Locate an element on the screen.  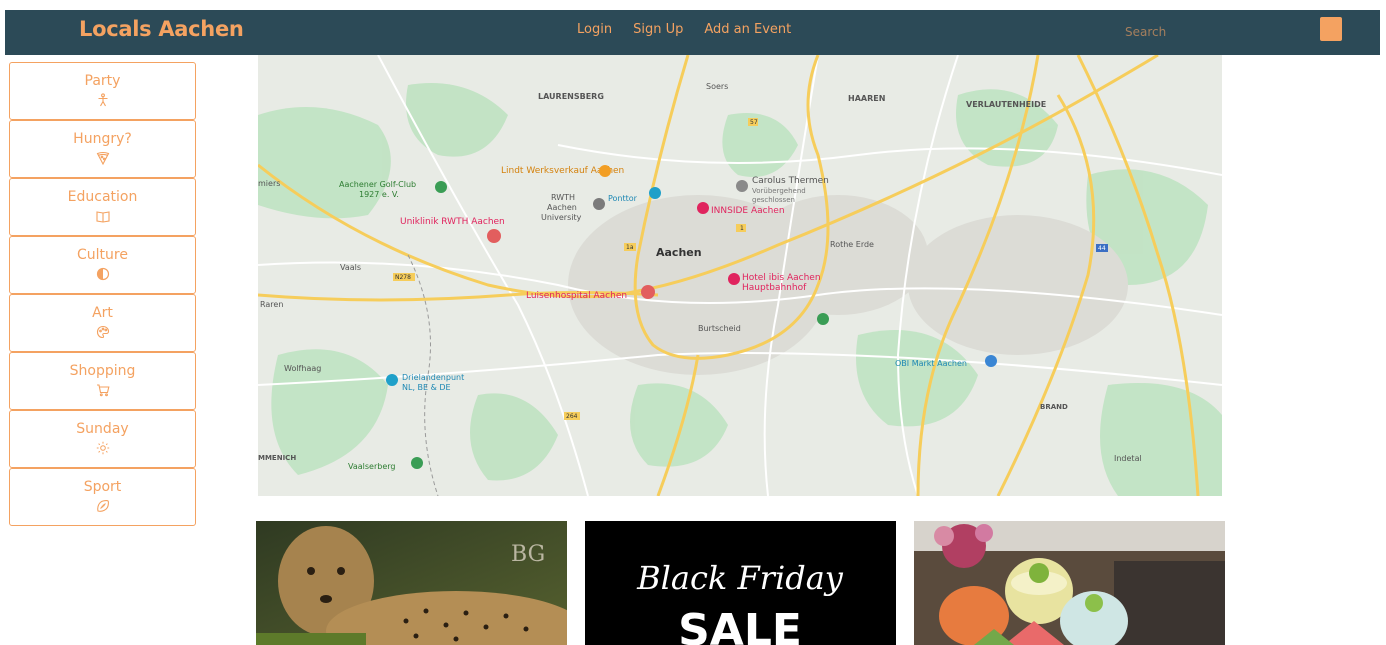
map-label-drielanden1: Drielandenpunt is located at coordinates (433, 377).